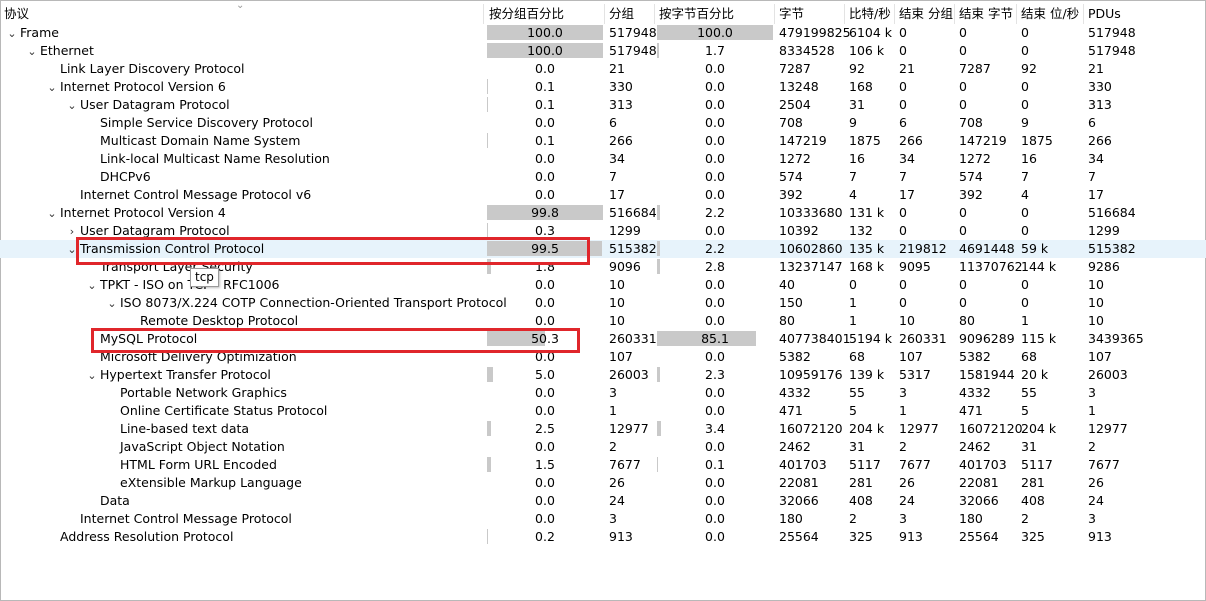  Describe the element at coordinates (715, 14) in the screenshot. I see `column-header-byte-percent: 按字节百分比` at that location.